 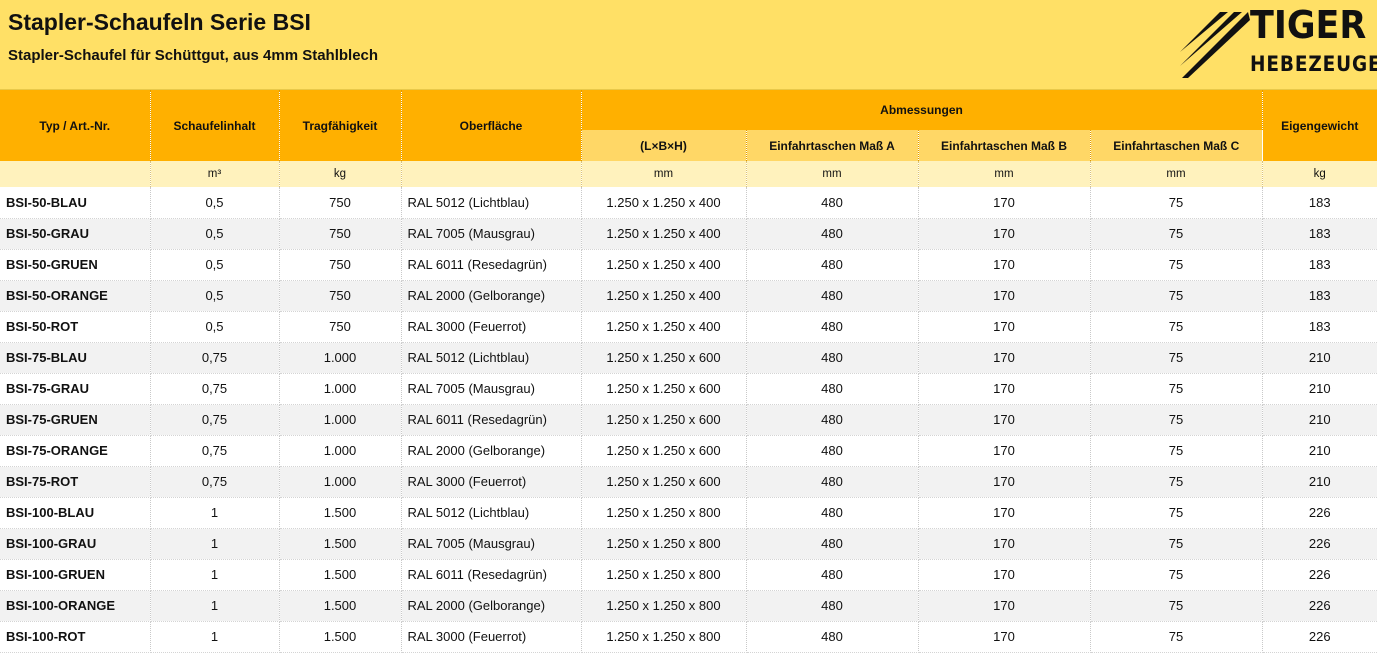 What do you see at coordinates (1319, 174) in the screenshot?
I see `unit-gewicht: kg` at bounding box center [1319, 174].